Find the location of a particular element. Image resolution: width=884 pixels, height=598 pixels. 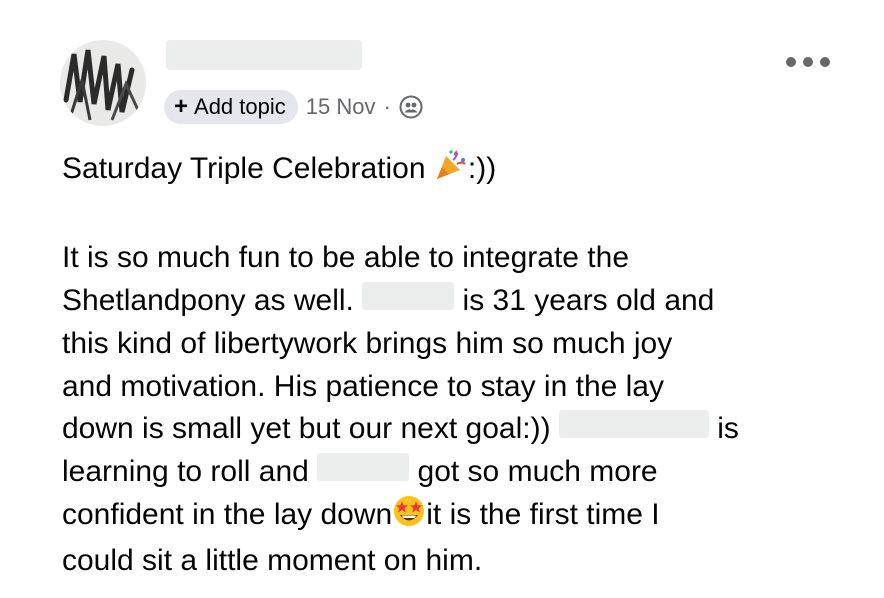

post-text: got so much more is located at coordinates (537, 471).